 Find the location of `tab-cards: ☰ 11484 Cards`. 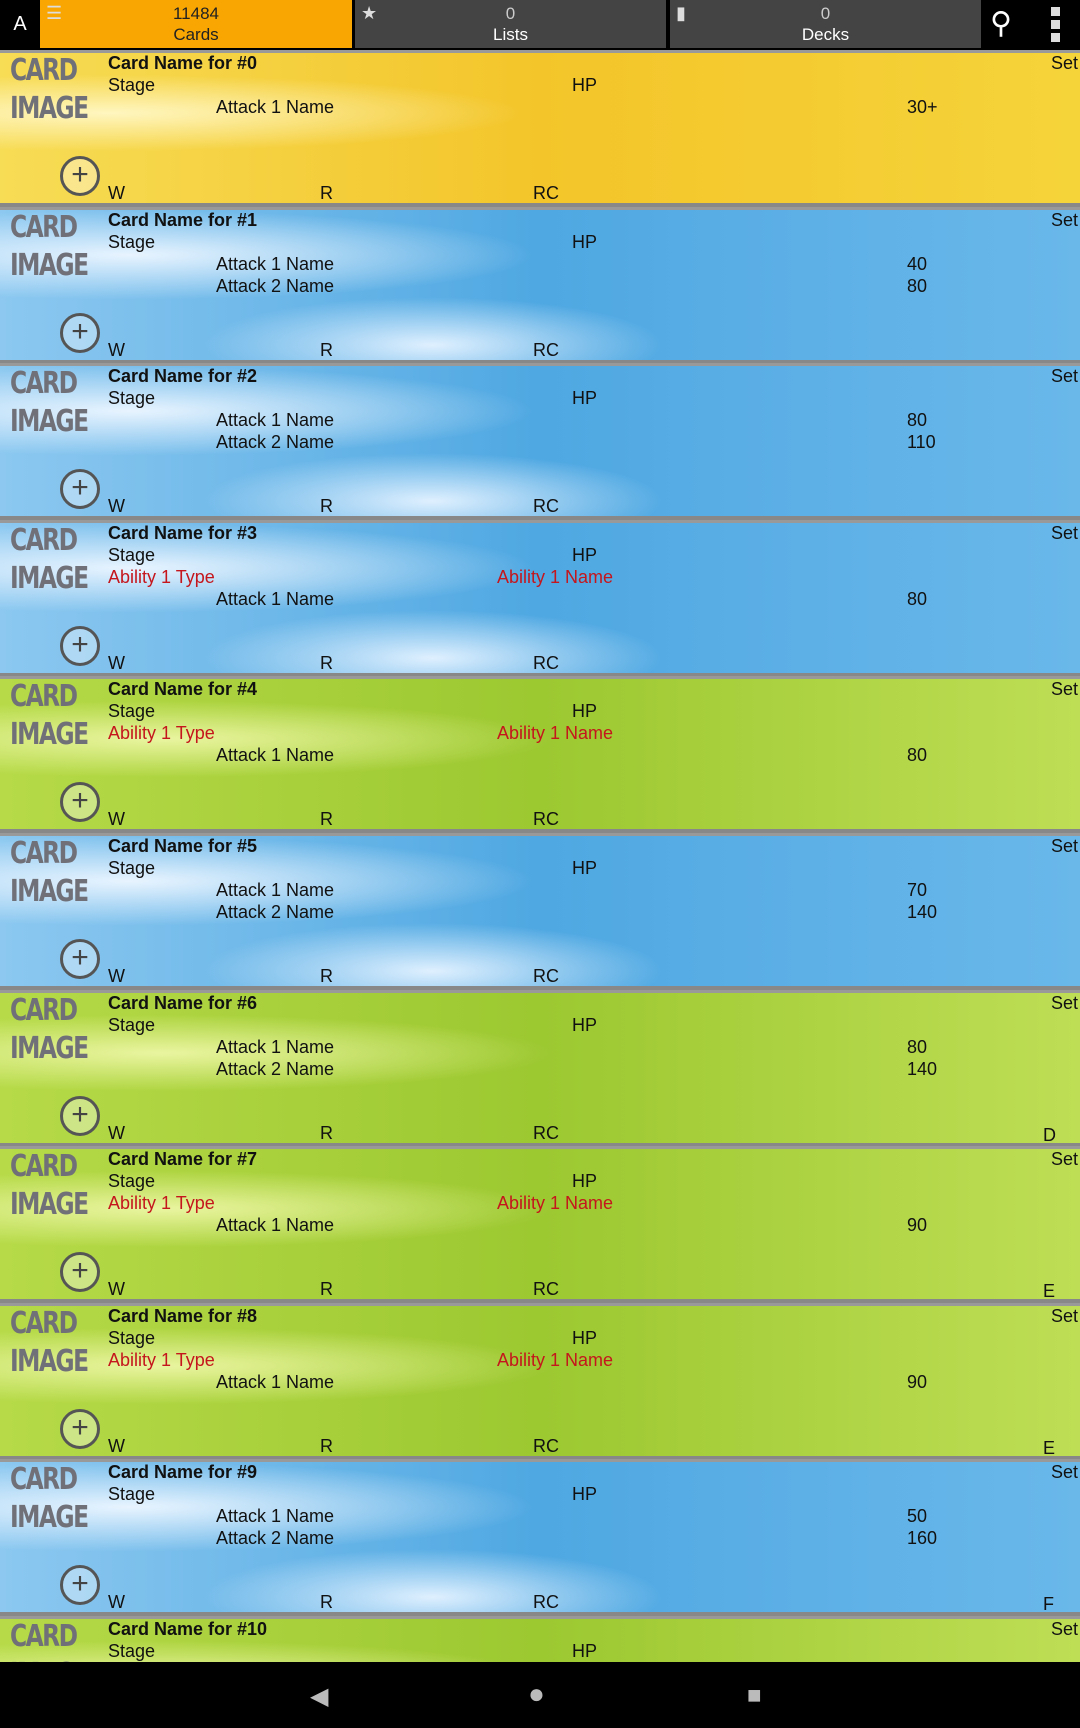

tab-cards: ☰ 11484 Cards is located at coordinates (196, 24).